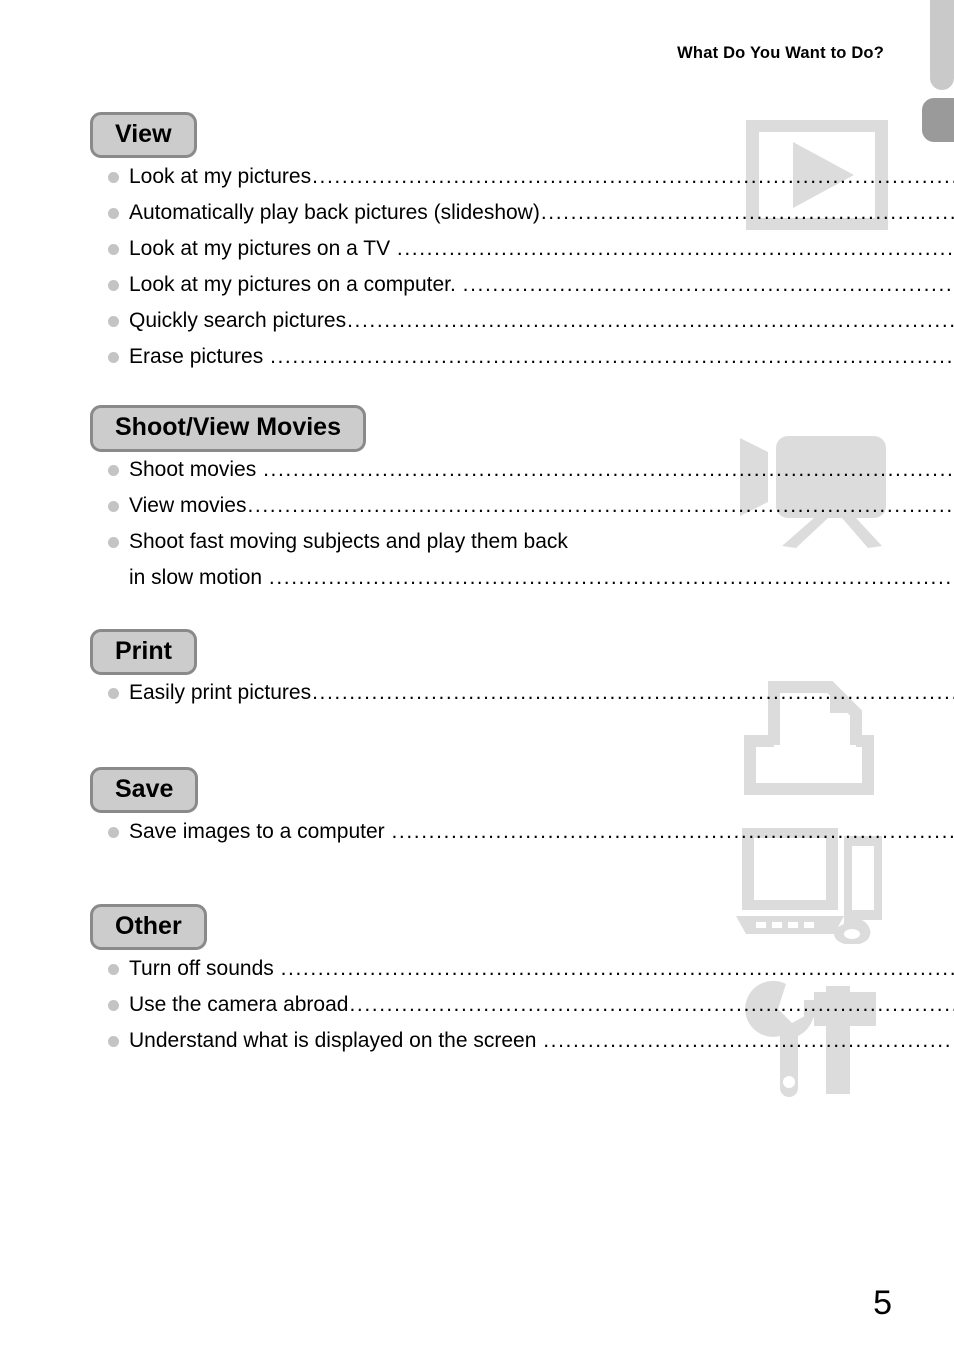  What do you see at coordinates (144, 789) in the screenshot?
I see `section-badge-save: Save` at bounding box center [144, 789].